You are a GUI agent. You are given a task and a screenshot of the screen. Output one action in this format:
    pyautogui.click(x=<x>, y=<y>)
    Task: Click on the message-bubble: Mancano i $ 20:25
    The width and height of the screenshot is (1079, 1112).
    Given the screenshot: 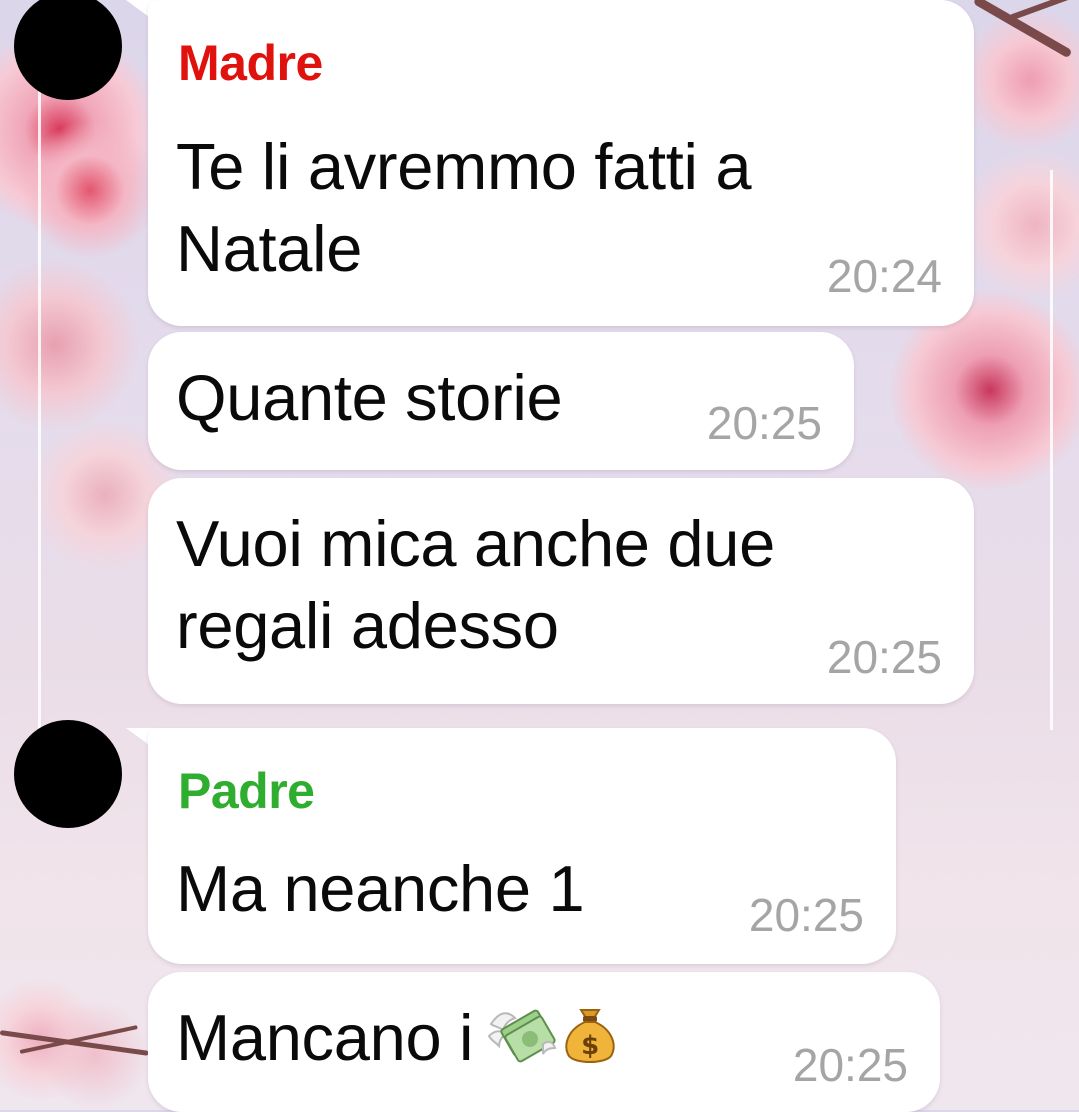 What is the action you would take?
    pyautogui.click(x=544, y=1042)
    